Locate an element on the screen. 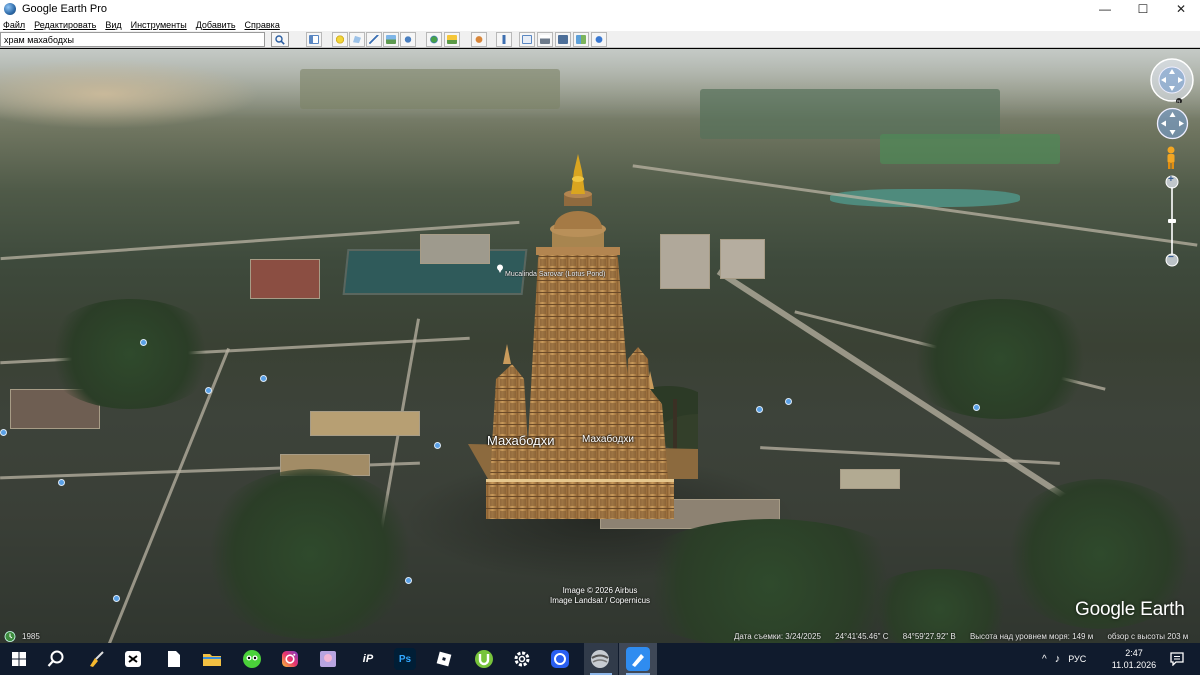 The image size is (1200, 675). menu-help: Справка is located at coordinates (262, 25).